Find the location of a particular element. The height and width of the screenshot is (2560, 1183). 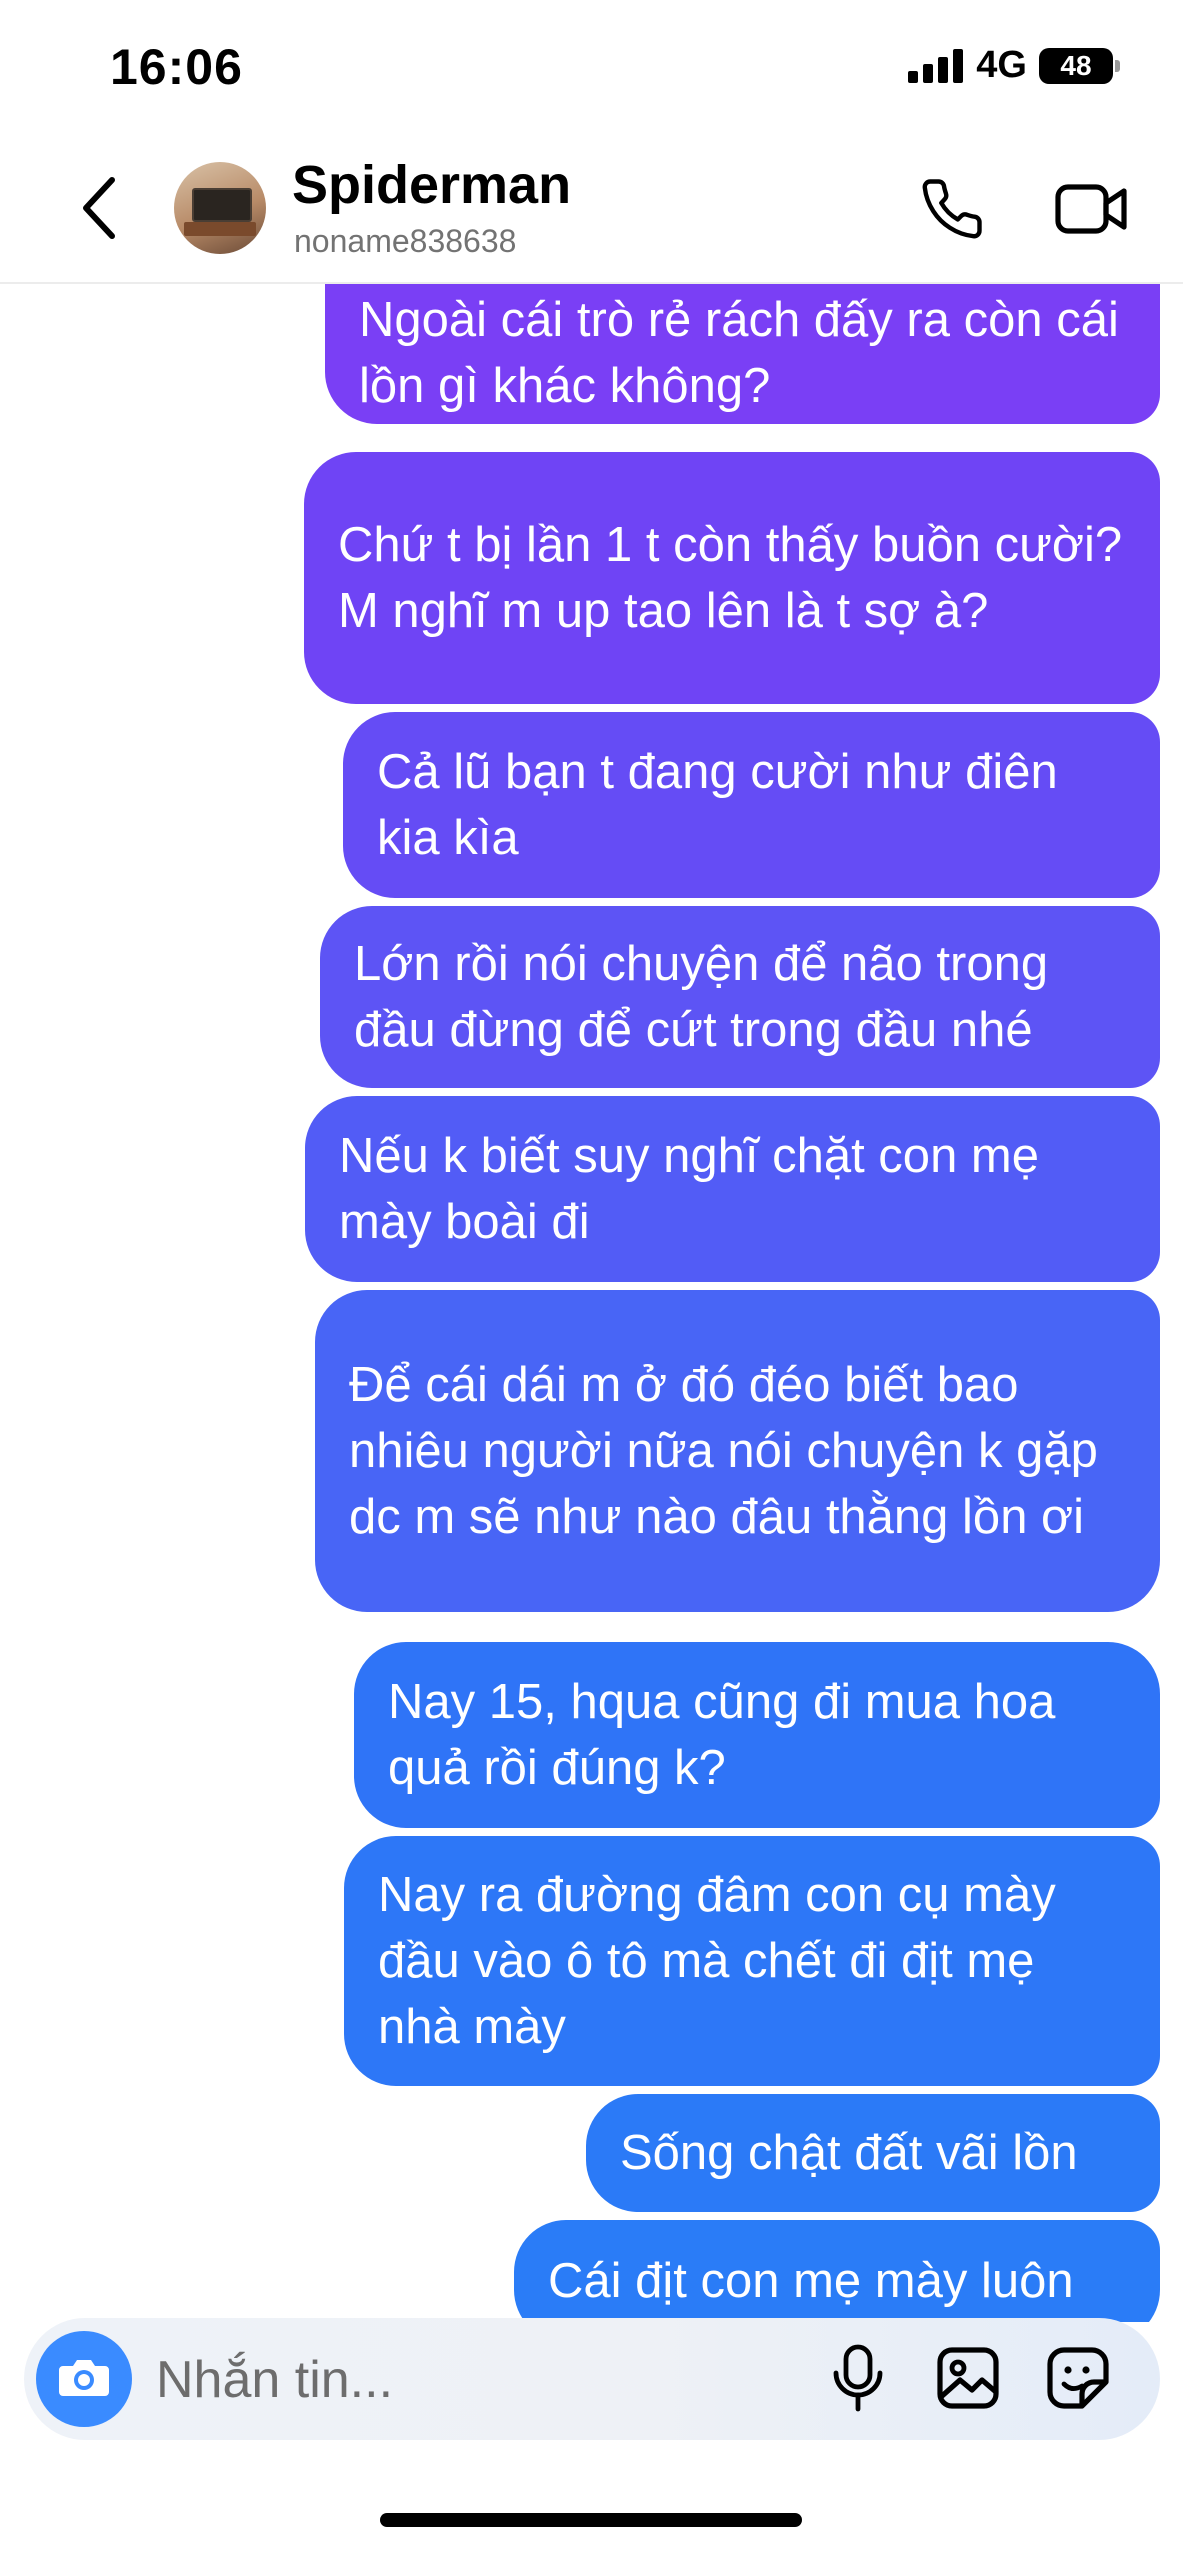

home-indicator is located at coordinates (591, 2520).